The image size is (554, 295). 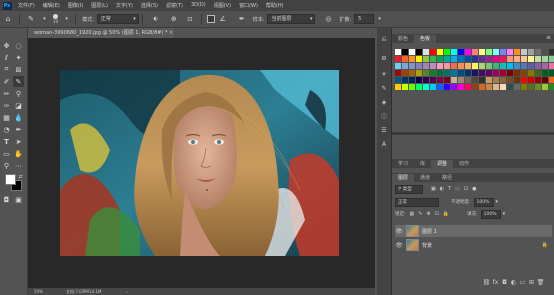 I want to click on menu-item: 帮助(H), so click(x=275, y=5).